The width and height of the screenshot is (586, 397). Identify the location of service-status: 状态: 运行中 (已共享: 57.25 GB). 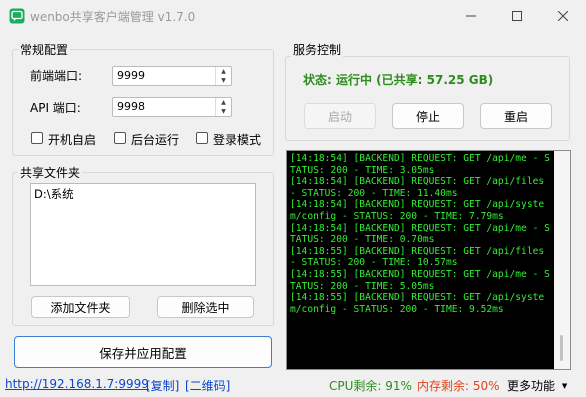
(398, 80).